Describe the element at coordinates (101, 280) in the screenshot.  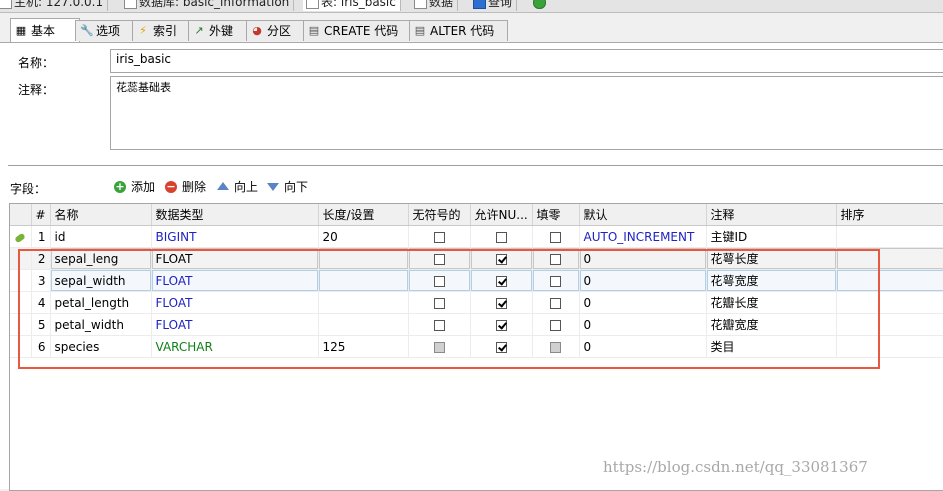
I see `field-name: sepal_width` at that location.